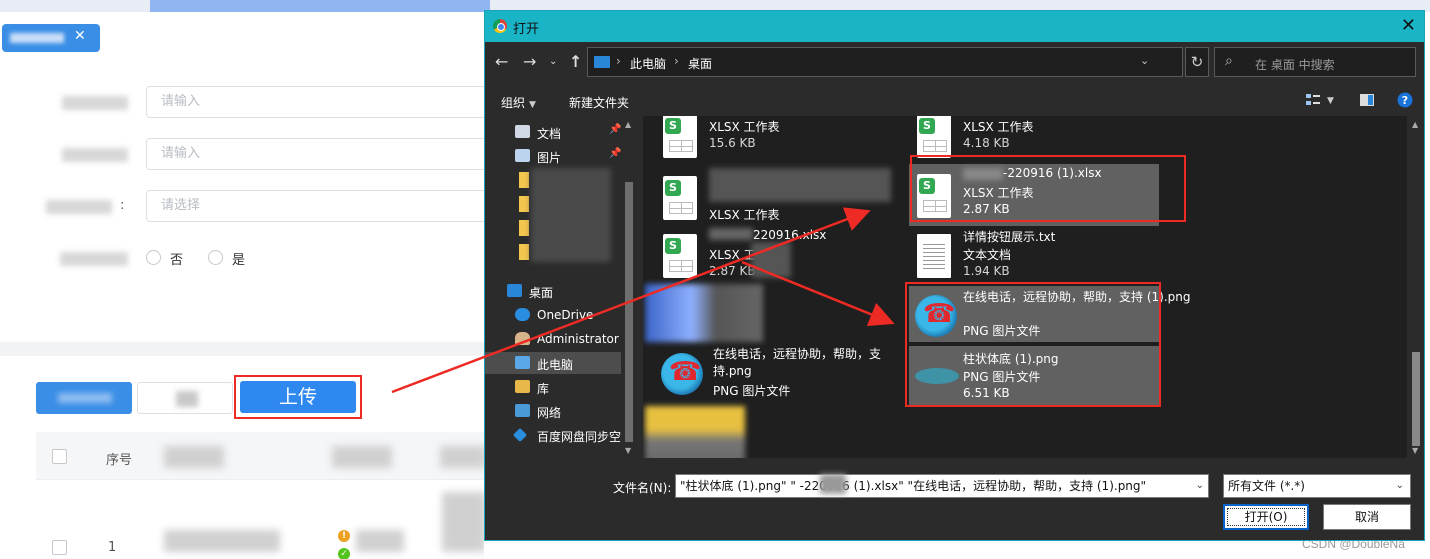 This screenshot has width=1430, height=559. What do you see at coordinates (1315, 62) in the screenshot?
I see `search-input: ⌕ 在 桌面 中搜索` at bounding box center [1315, 62].